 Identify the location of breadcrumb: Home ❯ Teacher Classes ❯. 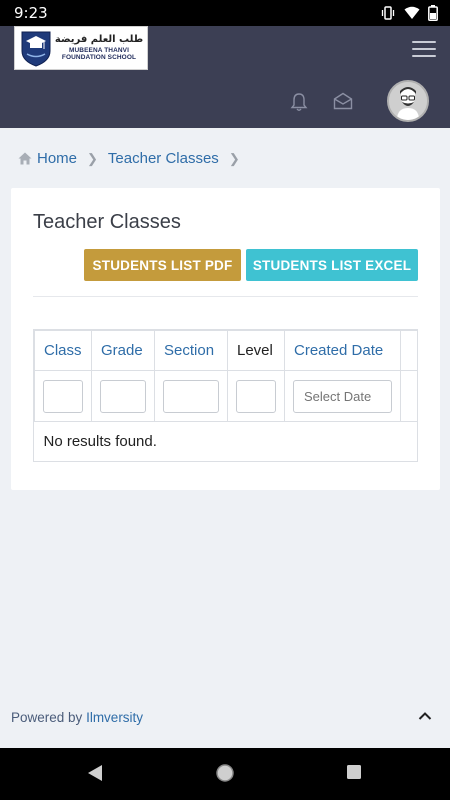
(134, 158).